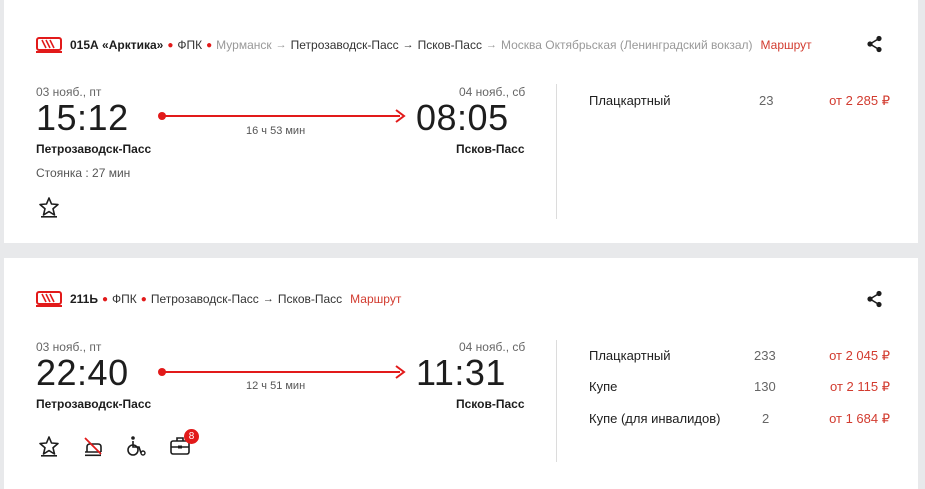 This screenshot has height=489, width=925. Describe the element at coordinates (462, 117) in the screenshot. I see `arrival-time: 08:05` at that location.